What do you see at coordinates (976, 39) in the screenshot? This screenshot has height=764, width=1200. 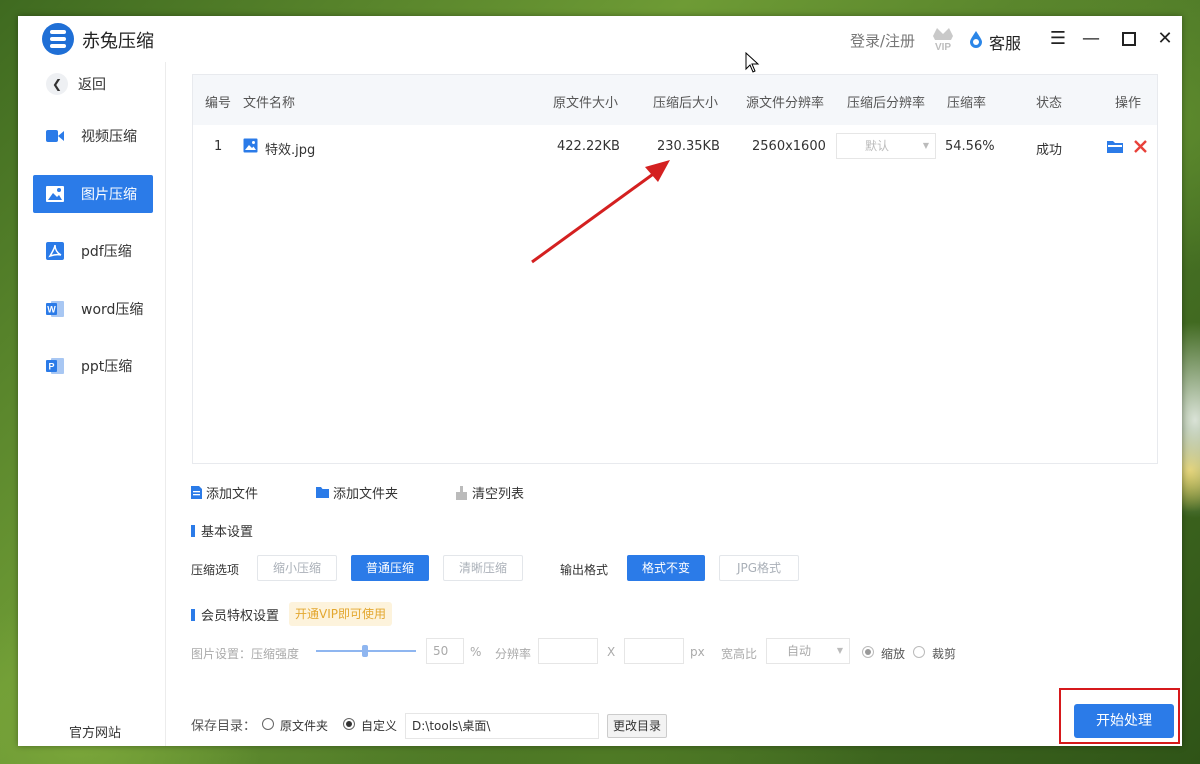 I see `service-drop-icon` at bounding box center [976, 39].